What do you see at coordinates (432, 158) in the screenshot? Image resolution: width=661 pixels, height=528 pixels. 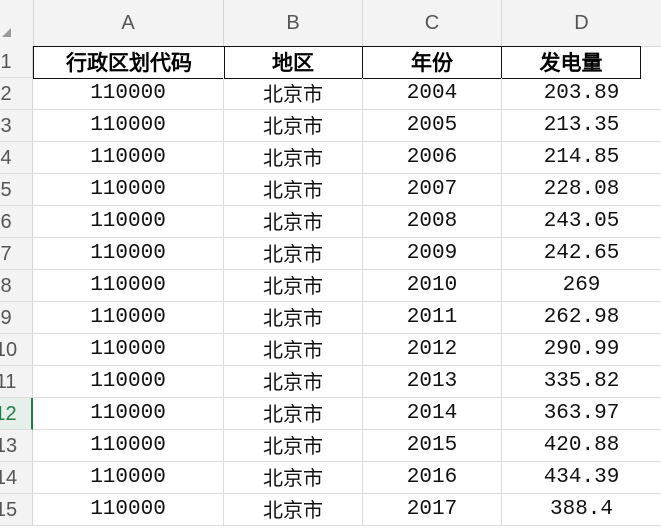 I see `year-cell: 2006` at bounding box center [432, 158].